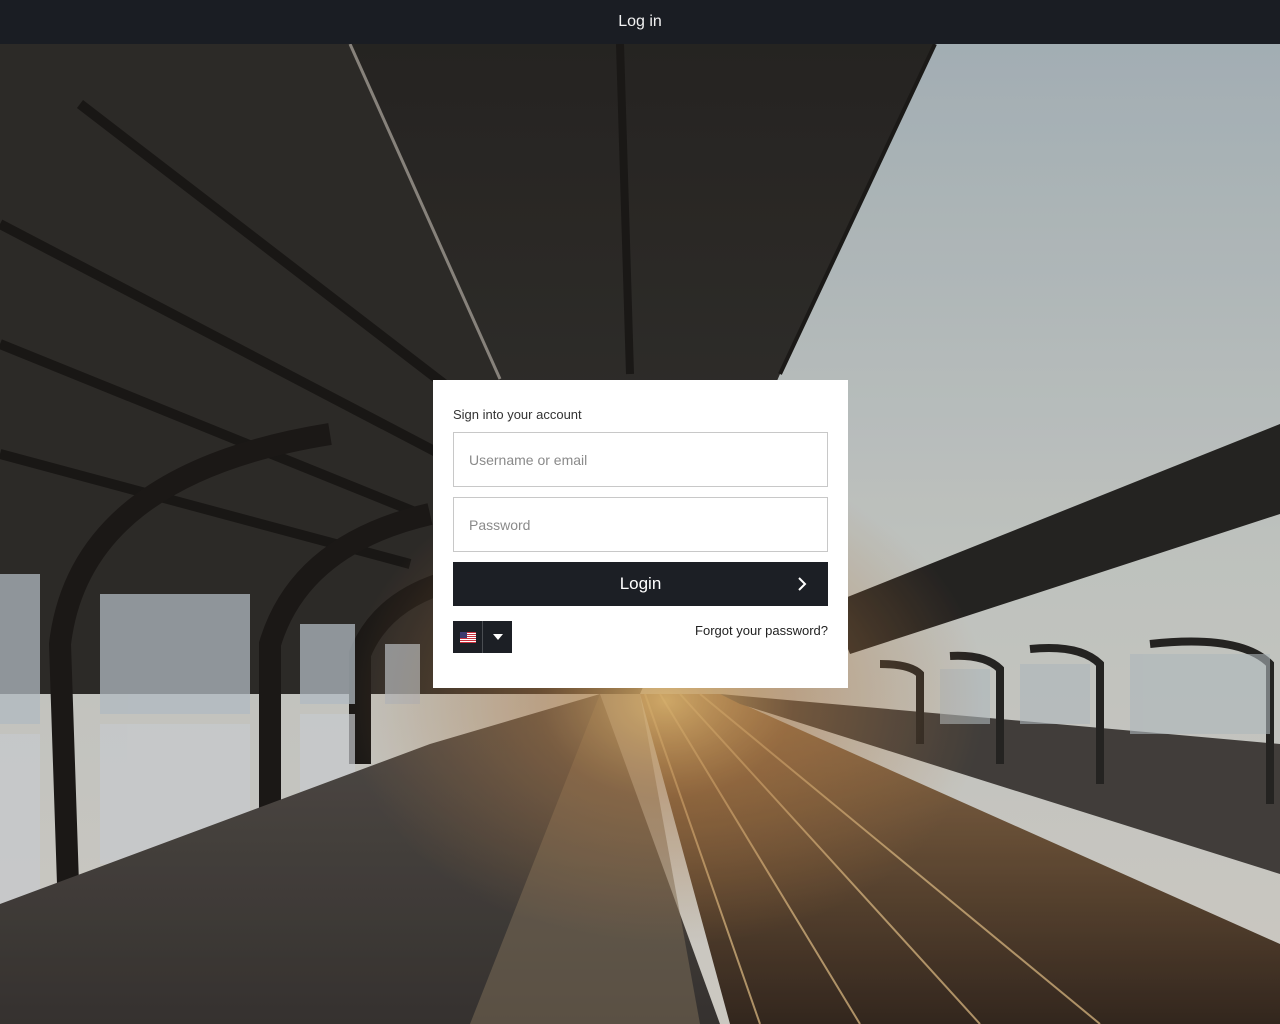 The width and height of the screenshot is (1280, 1024). I want to click on login-card: Sign into your account Login, so click(640, 534).